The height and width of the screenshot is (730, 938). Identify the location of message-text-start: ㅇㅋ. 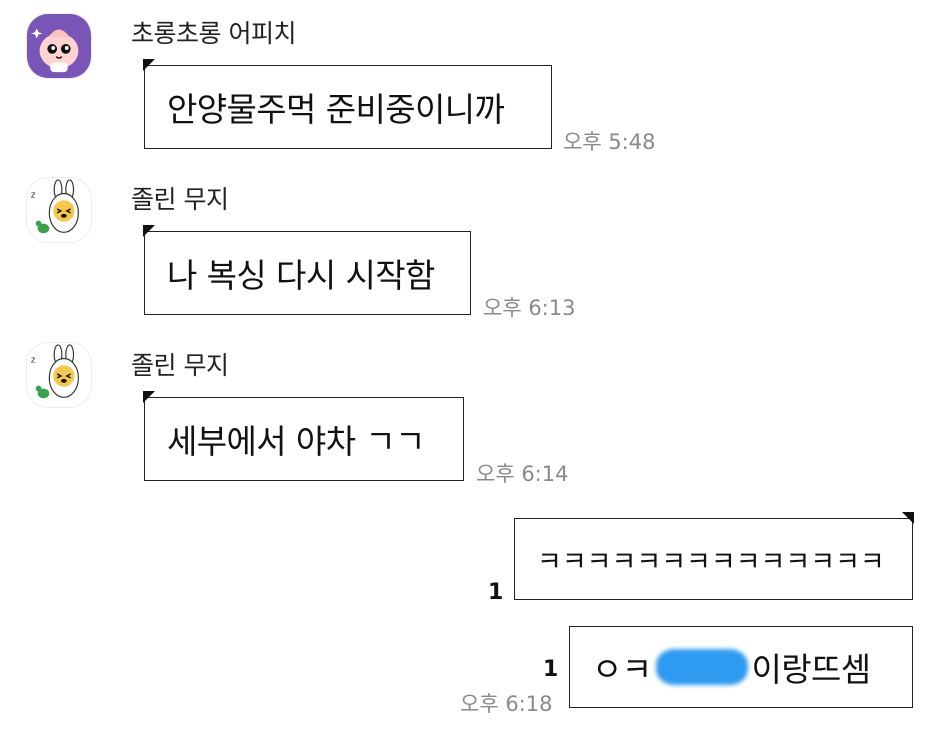
(622, 669).